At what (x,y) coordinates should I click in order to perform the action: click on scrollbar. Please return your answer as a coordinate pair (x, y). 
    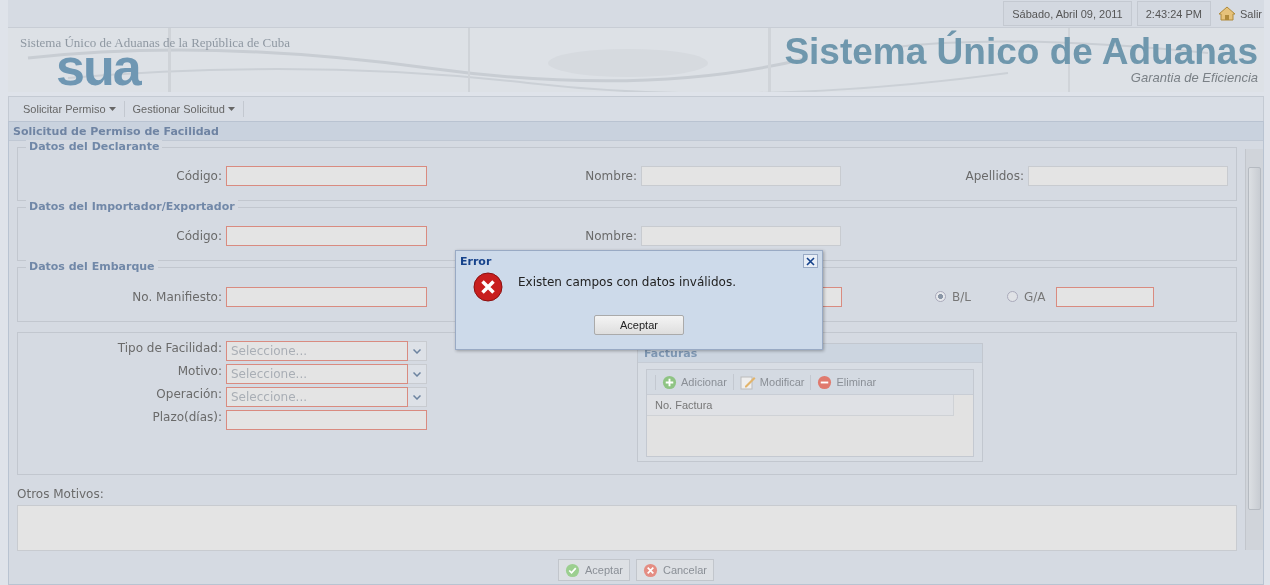
    Looking at the image, I should click on (1254, 349).